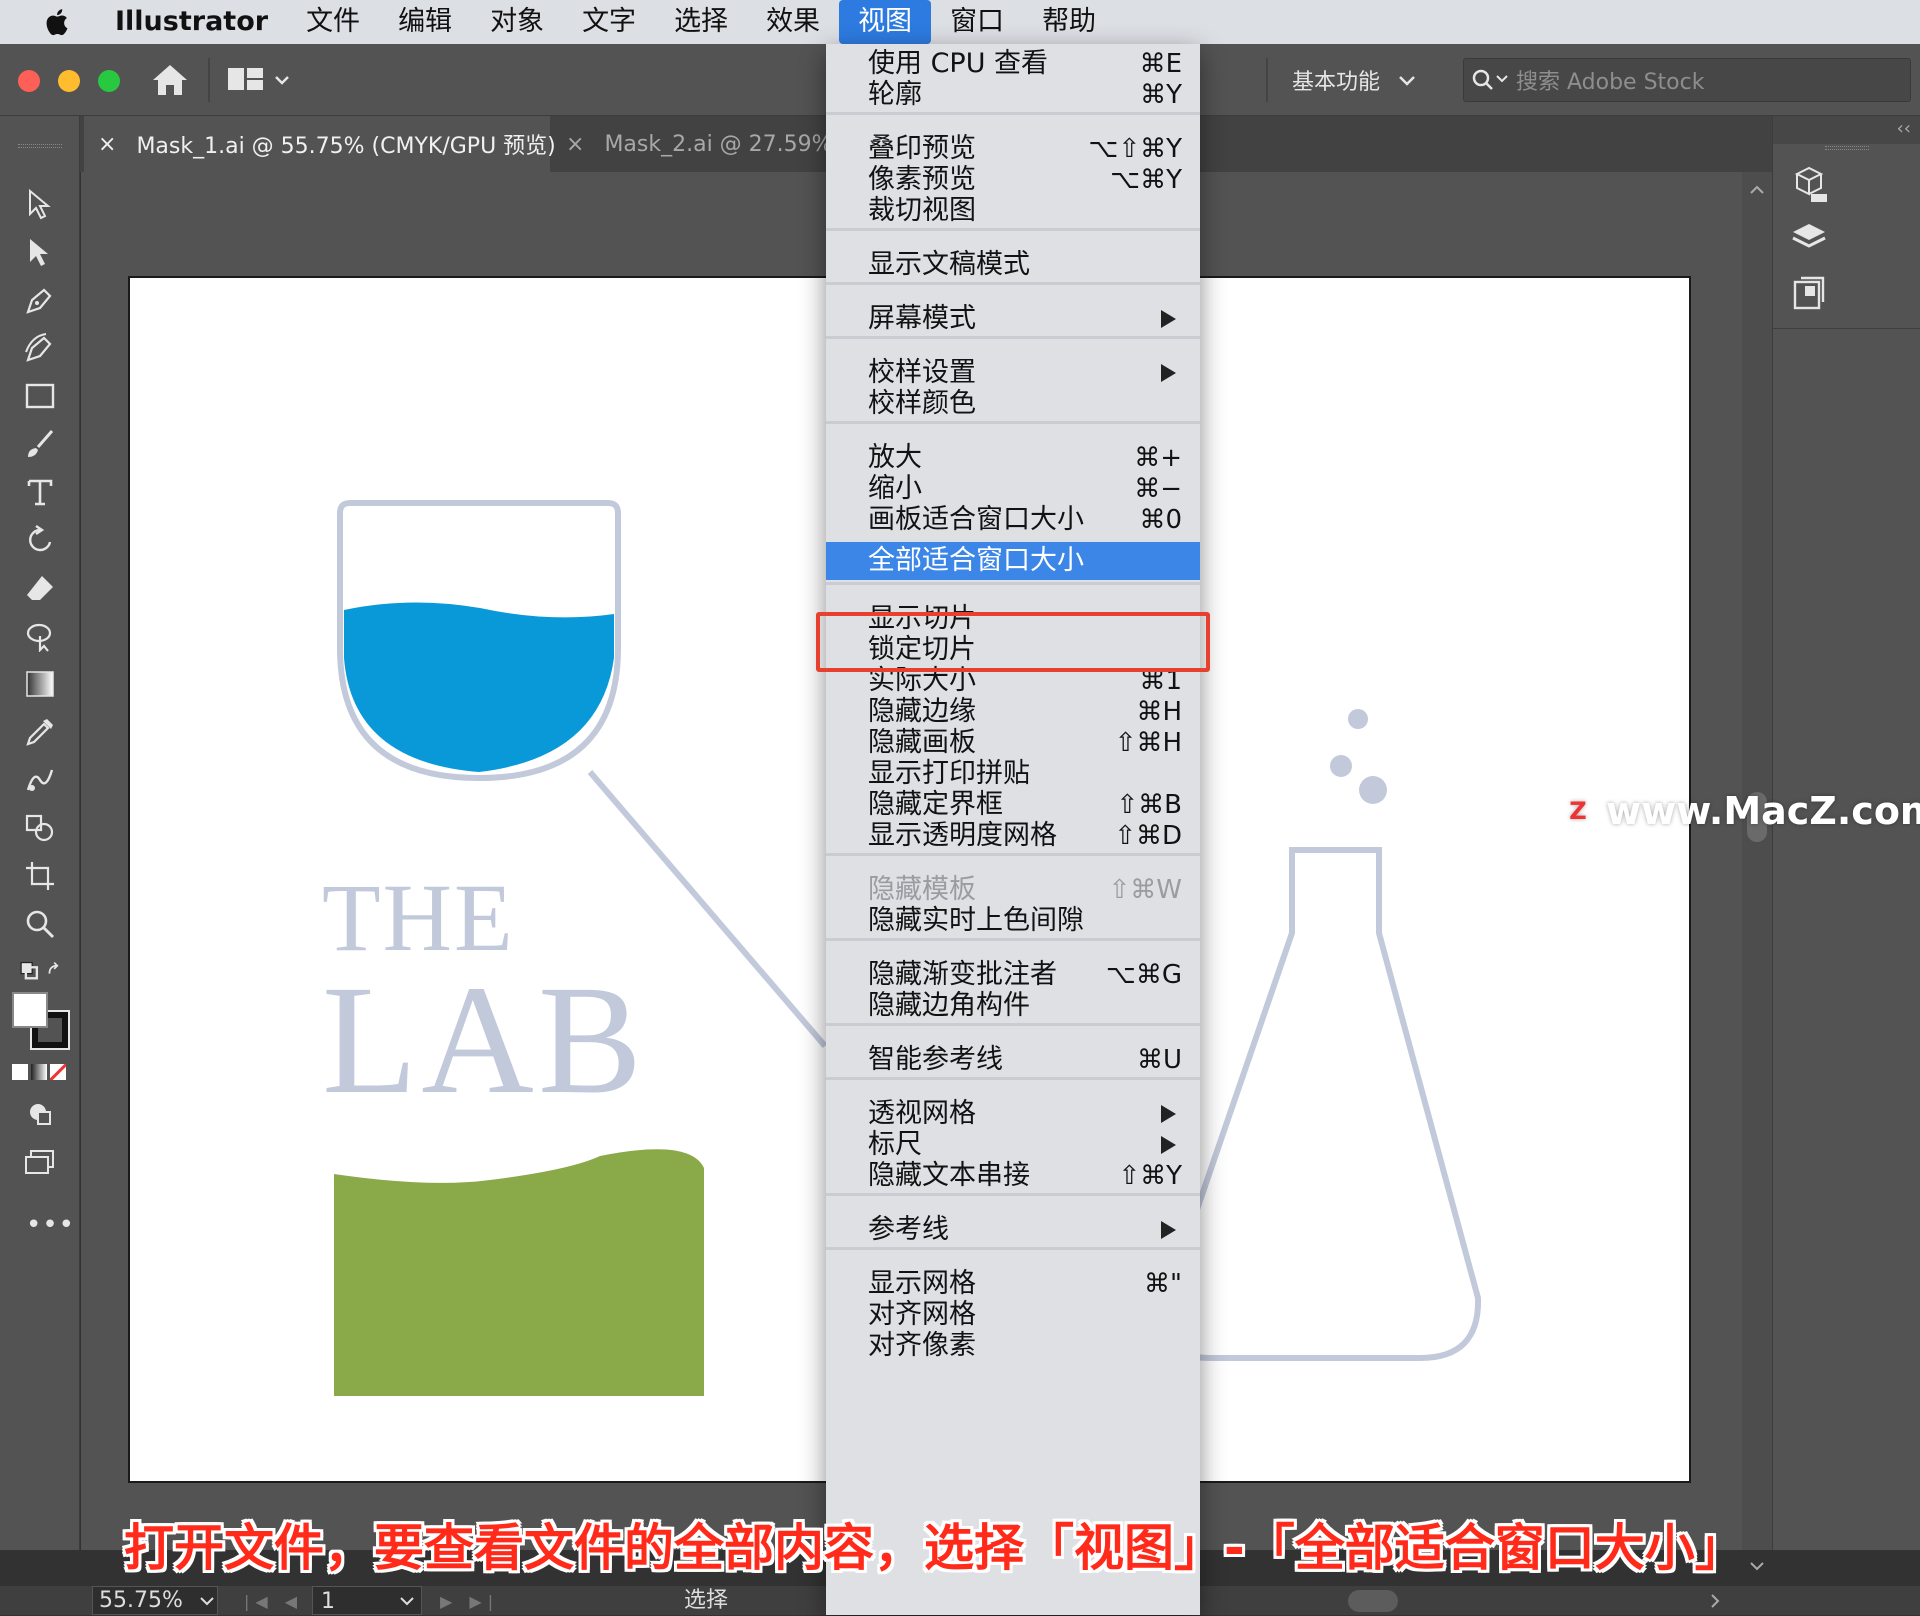  I want to click on arrange-documents-icon, so click(260, 80).